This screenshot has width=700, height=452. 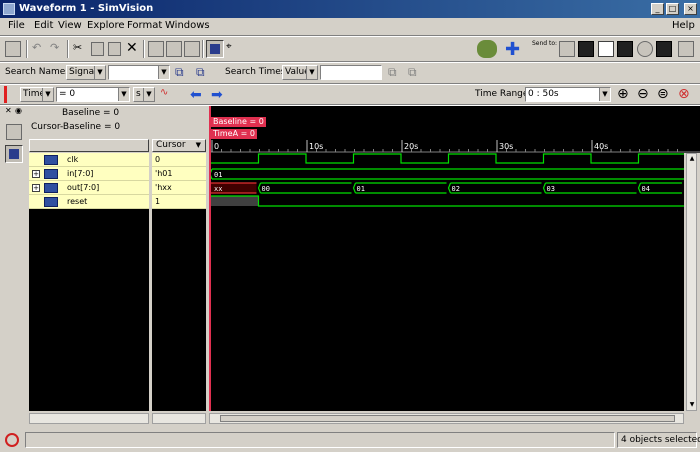 What do you see at coordinates (179, 188) in the screenshot?
I see `value-row: 'hxx` at bounding box center [179, 188].